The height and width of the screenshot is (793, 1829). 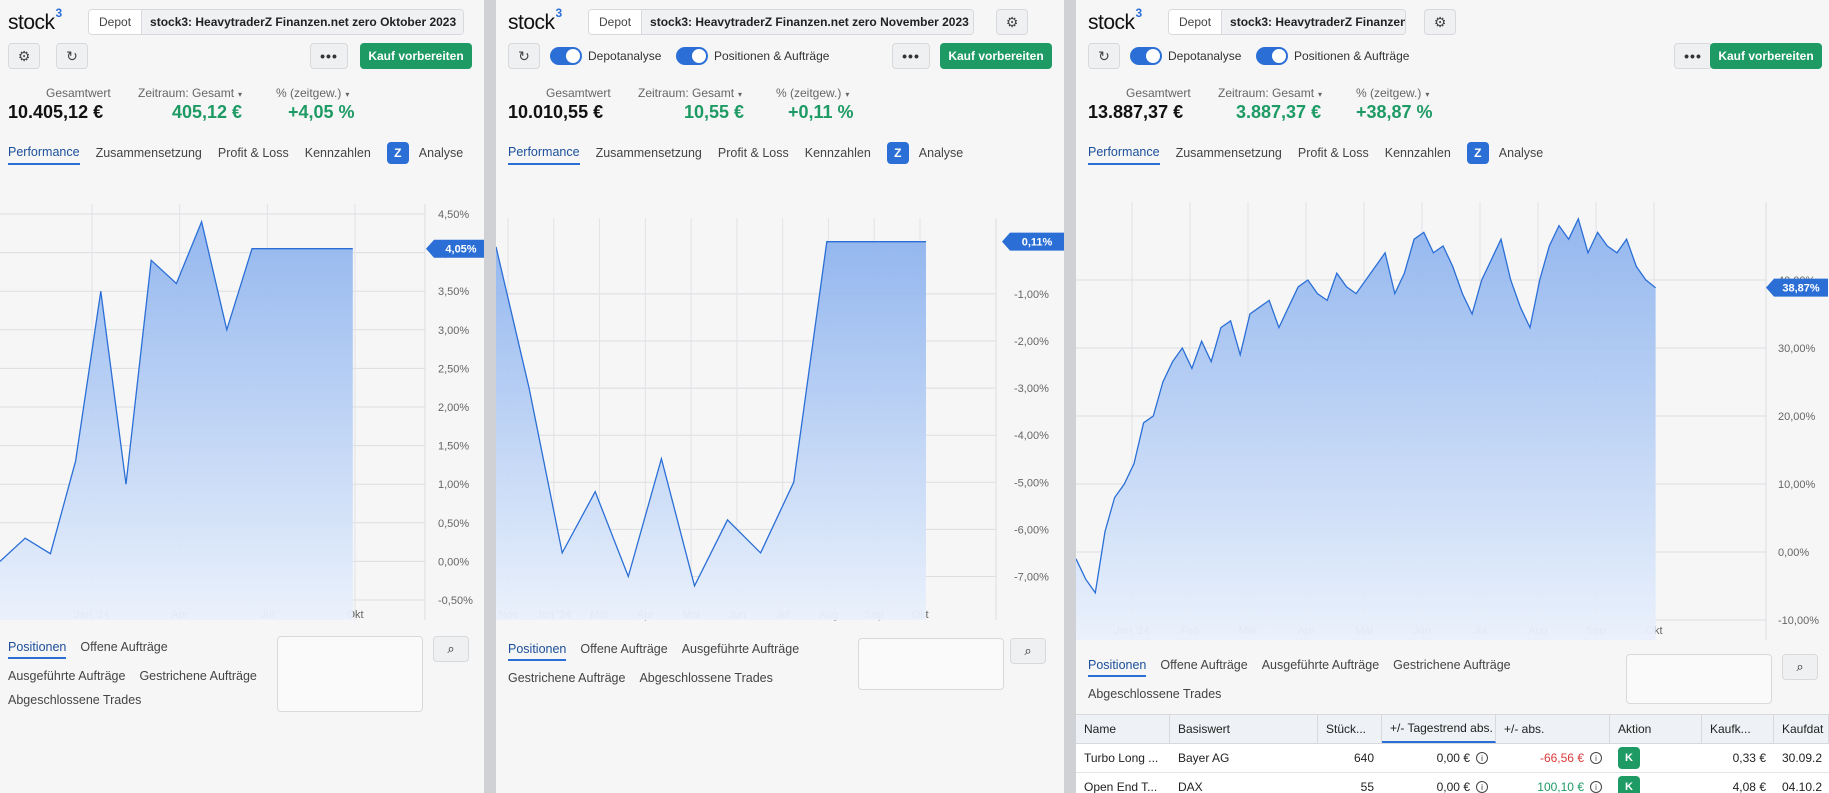 What do you see at coordinates (1656, 729) in the screenshot?
I see `col-aktion: Aktion` at bounding box center [1656, 729].